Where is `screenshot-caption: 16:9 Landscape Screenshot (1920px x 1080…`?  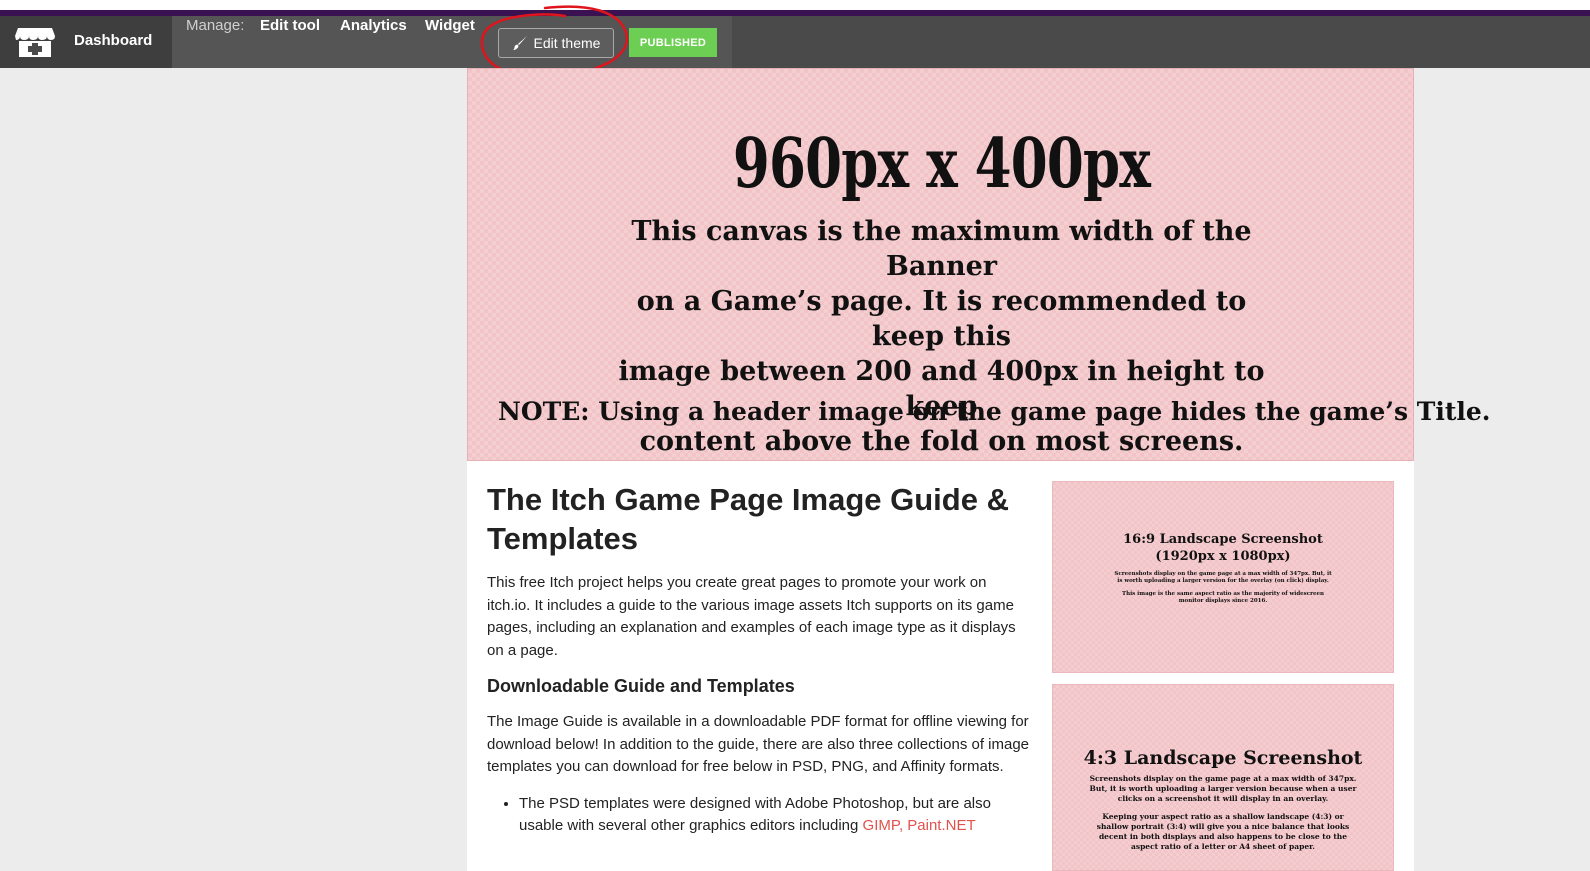 screenshot-caption: 16:9 Landscape Screenshot (1920px x 1080… is located at coordinates (1223, 568).